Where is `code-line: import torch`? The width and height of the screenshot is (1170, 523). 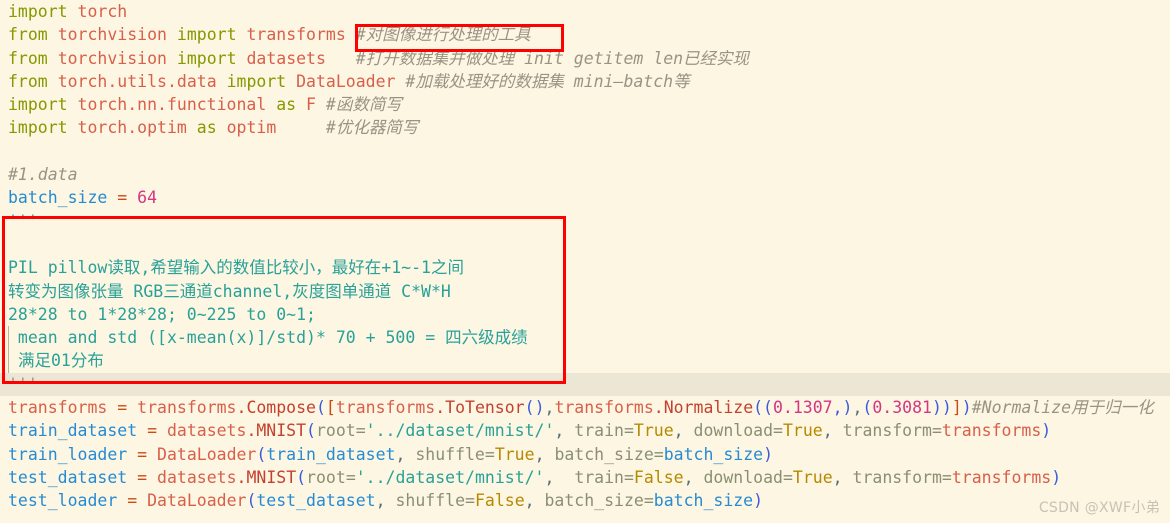 code-line: import torch is located at coordinates (585, 11).